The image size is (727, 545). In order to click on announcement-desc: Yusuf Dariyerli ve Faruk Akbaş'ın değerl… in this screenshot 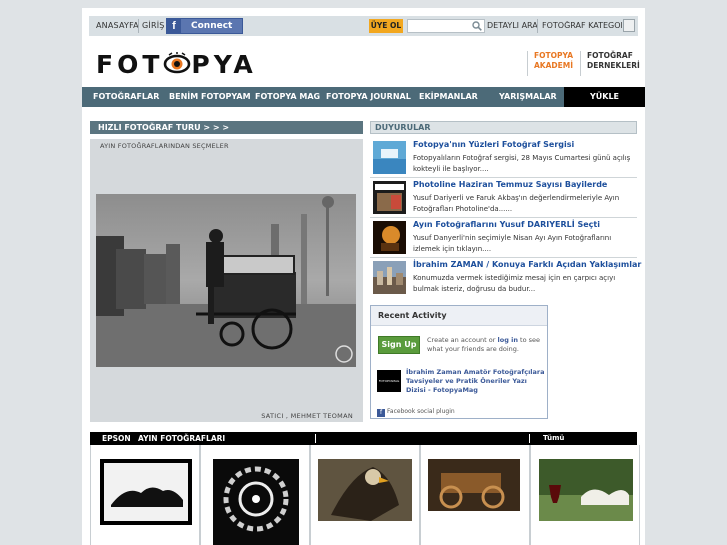, I will do `click(516, 203)`.